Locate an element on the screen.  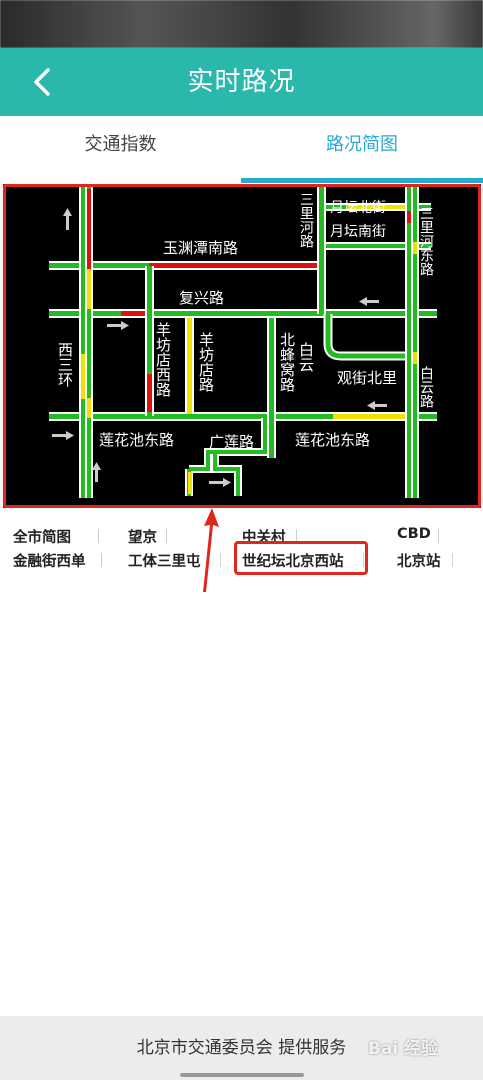
road-yangfangdian is located at coordinates (189, 366).